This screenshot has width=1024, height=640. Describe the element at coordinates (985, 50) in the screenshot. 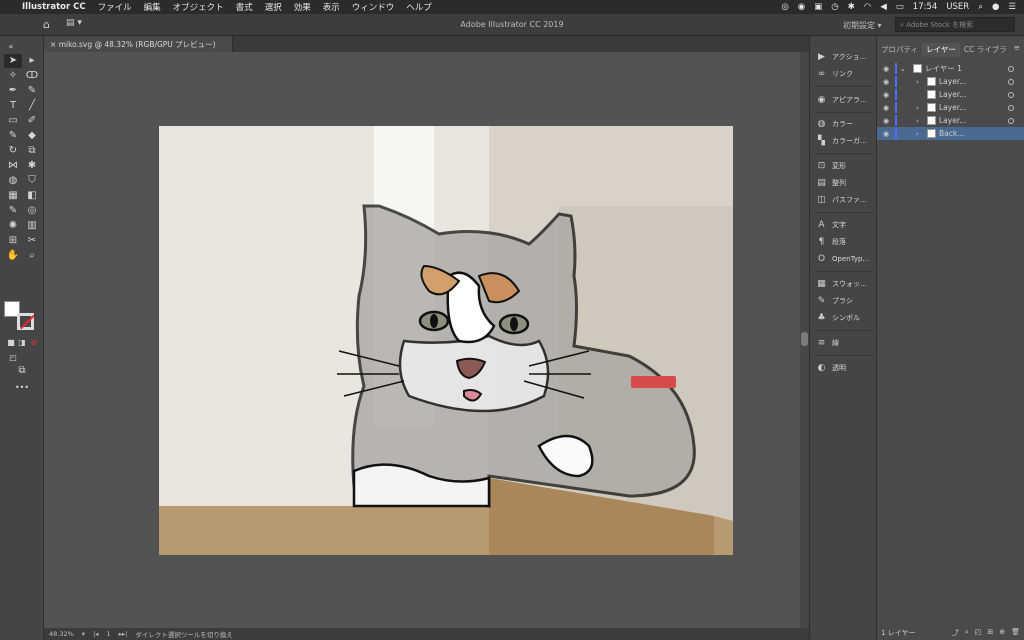

I see `tab-cc-libraries: CC ライブラ` at that location.